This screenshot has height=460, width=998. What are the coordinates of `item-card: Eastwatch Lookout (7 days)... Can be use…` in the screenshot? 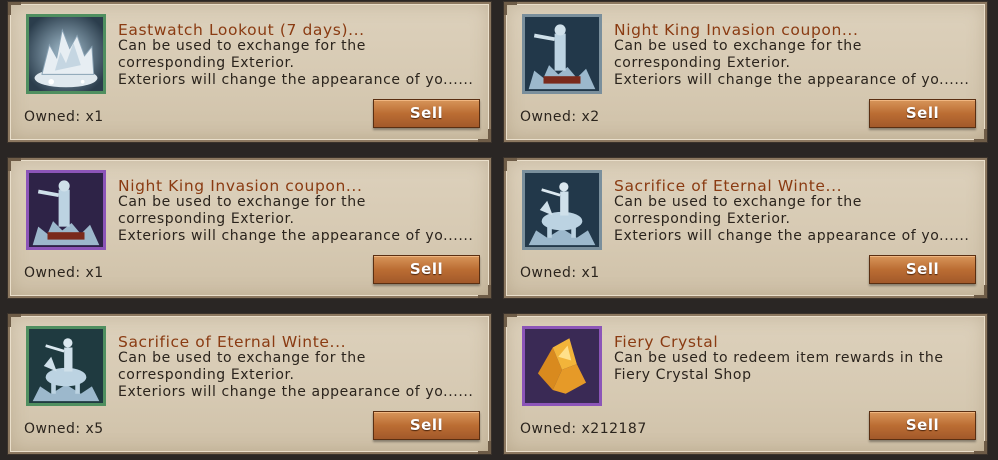 It's located at (249, 72).